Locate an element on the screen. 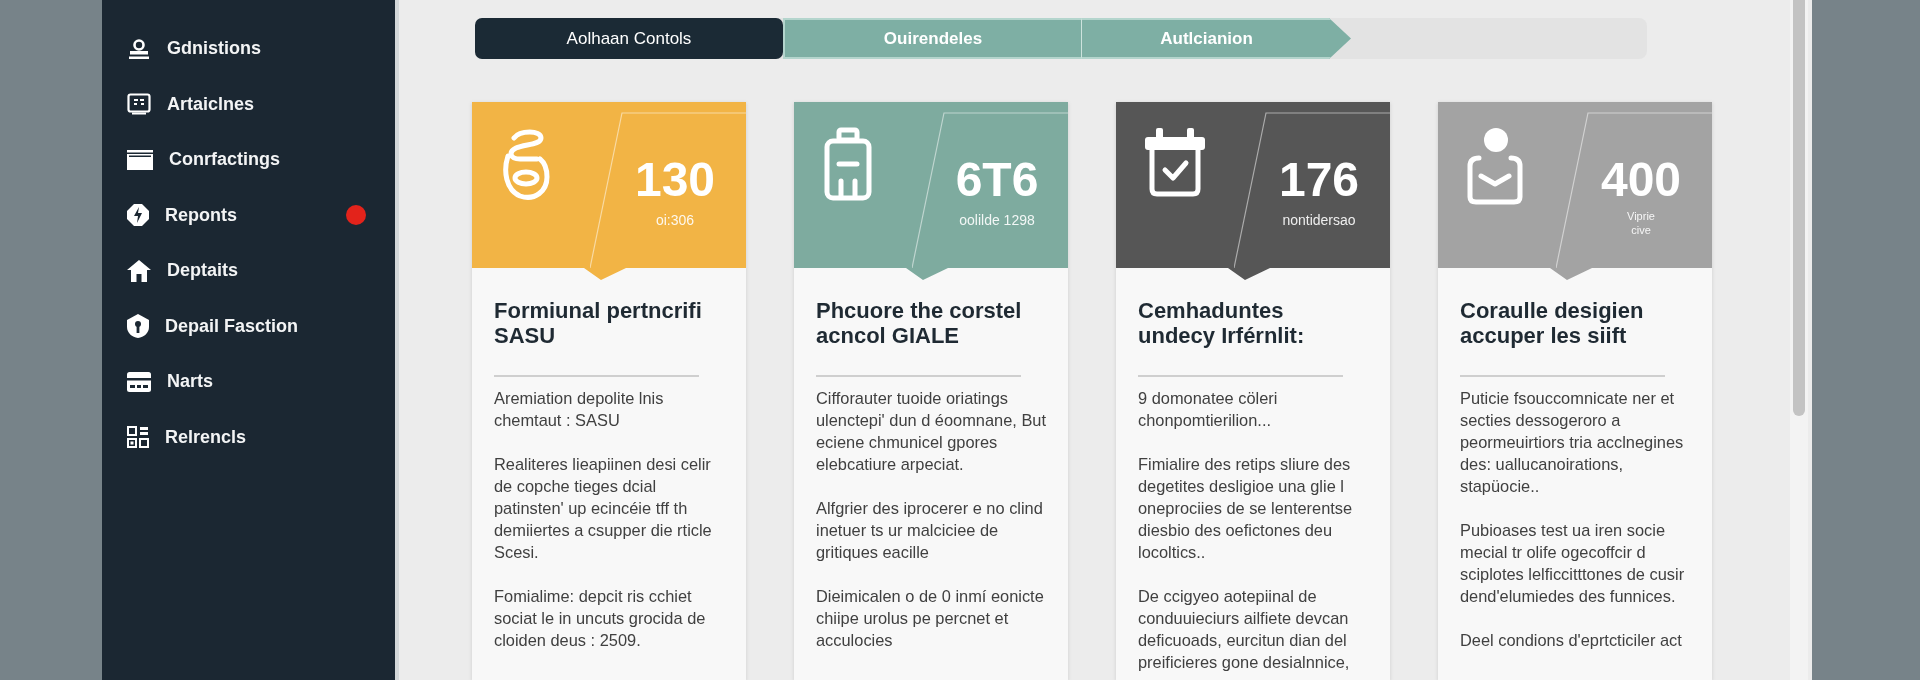  sidebar-item: Relrencls is located at coordinates (248, 437).